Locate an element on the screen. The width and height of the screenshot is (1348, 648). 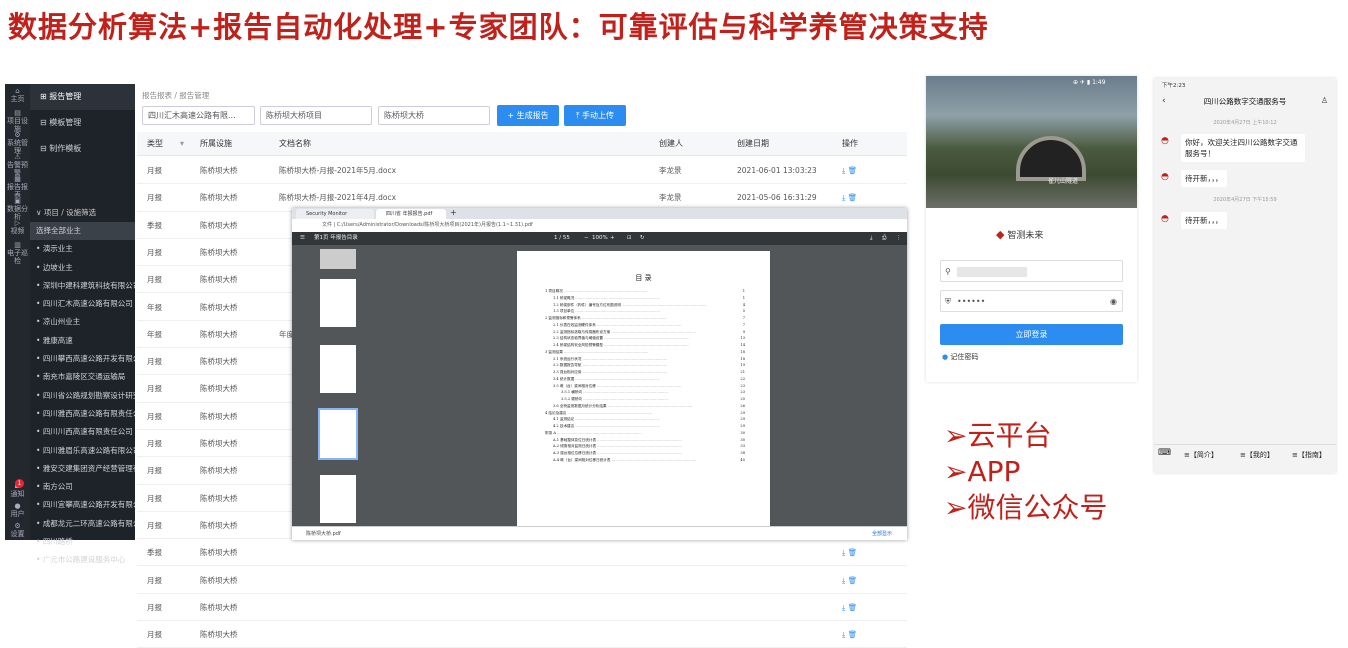
fit-page-icon: ⊡ is located at coordinates (629, 238).